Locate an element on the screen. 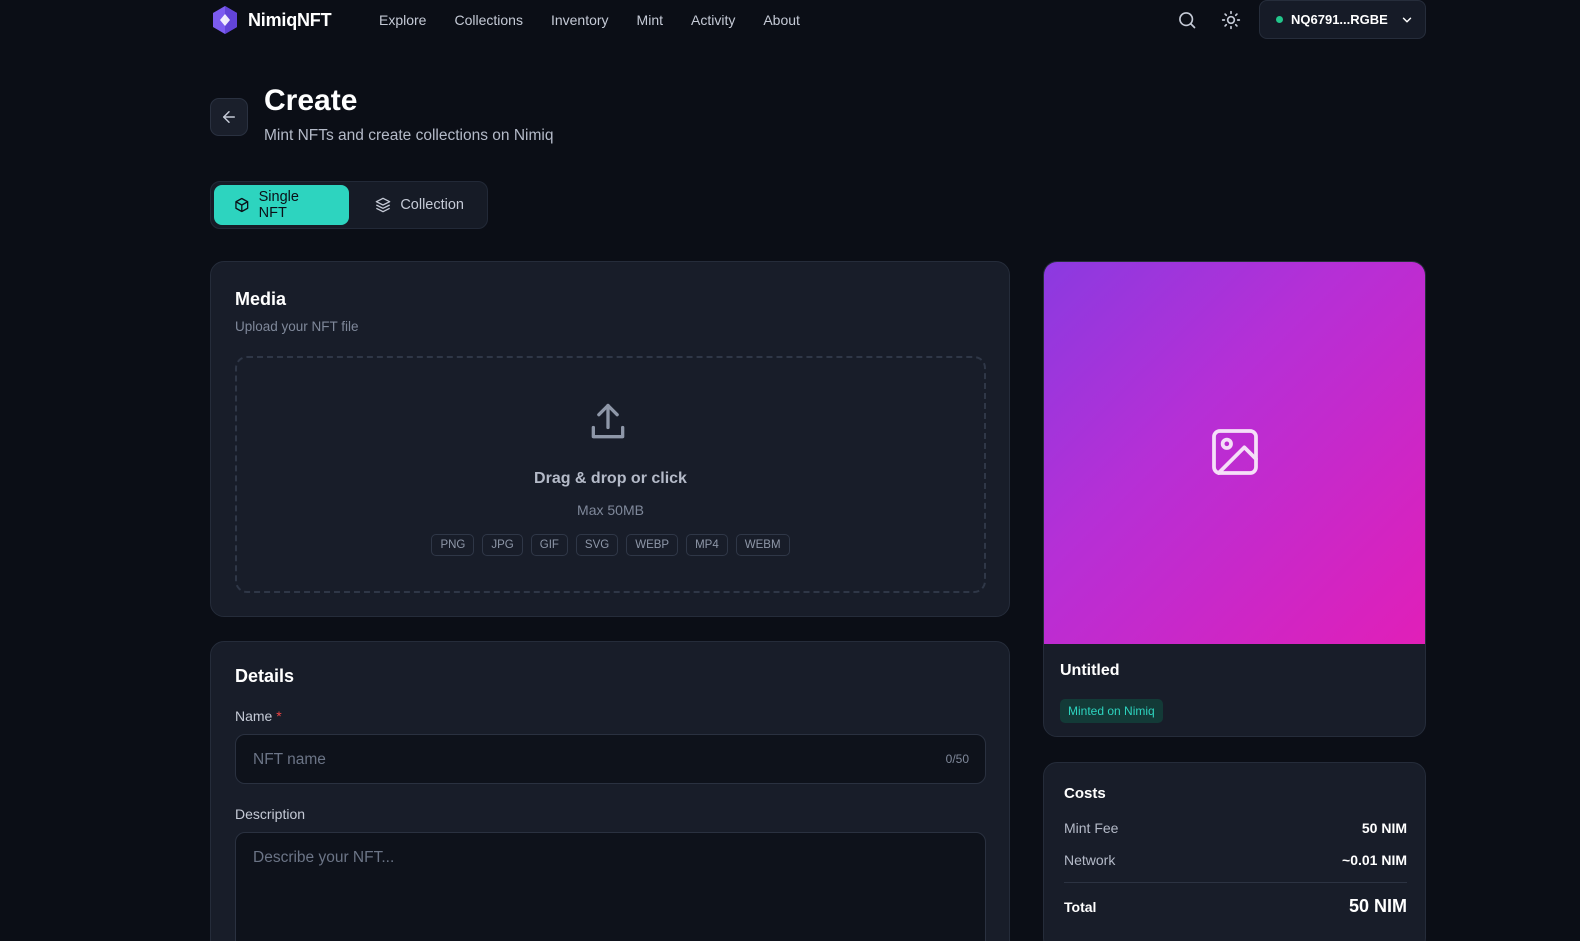  search-button is located at coordinates (1187, 20).